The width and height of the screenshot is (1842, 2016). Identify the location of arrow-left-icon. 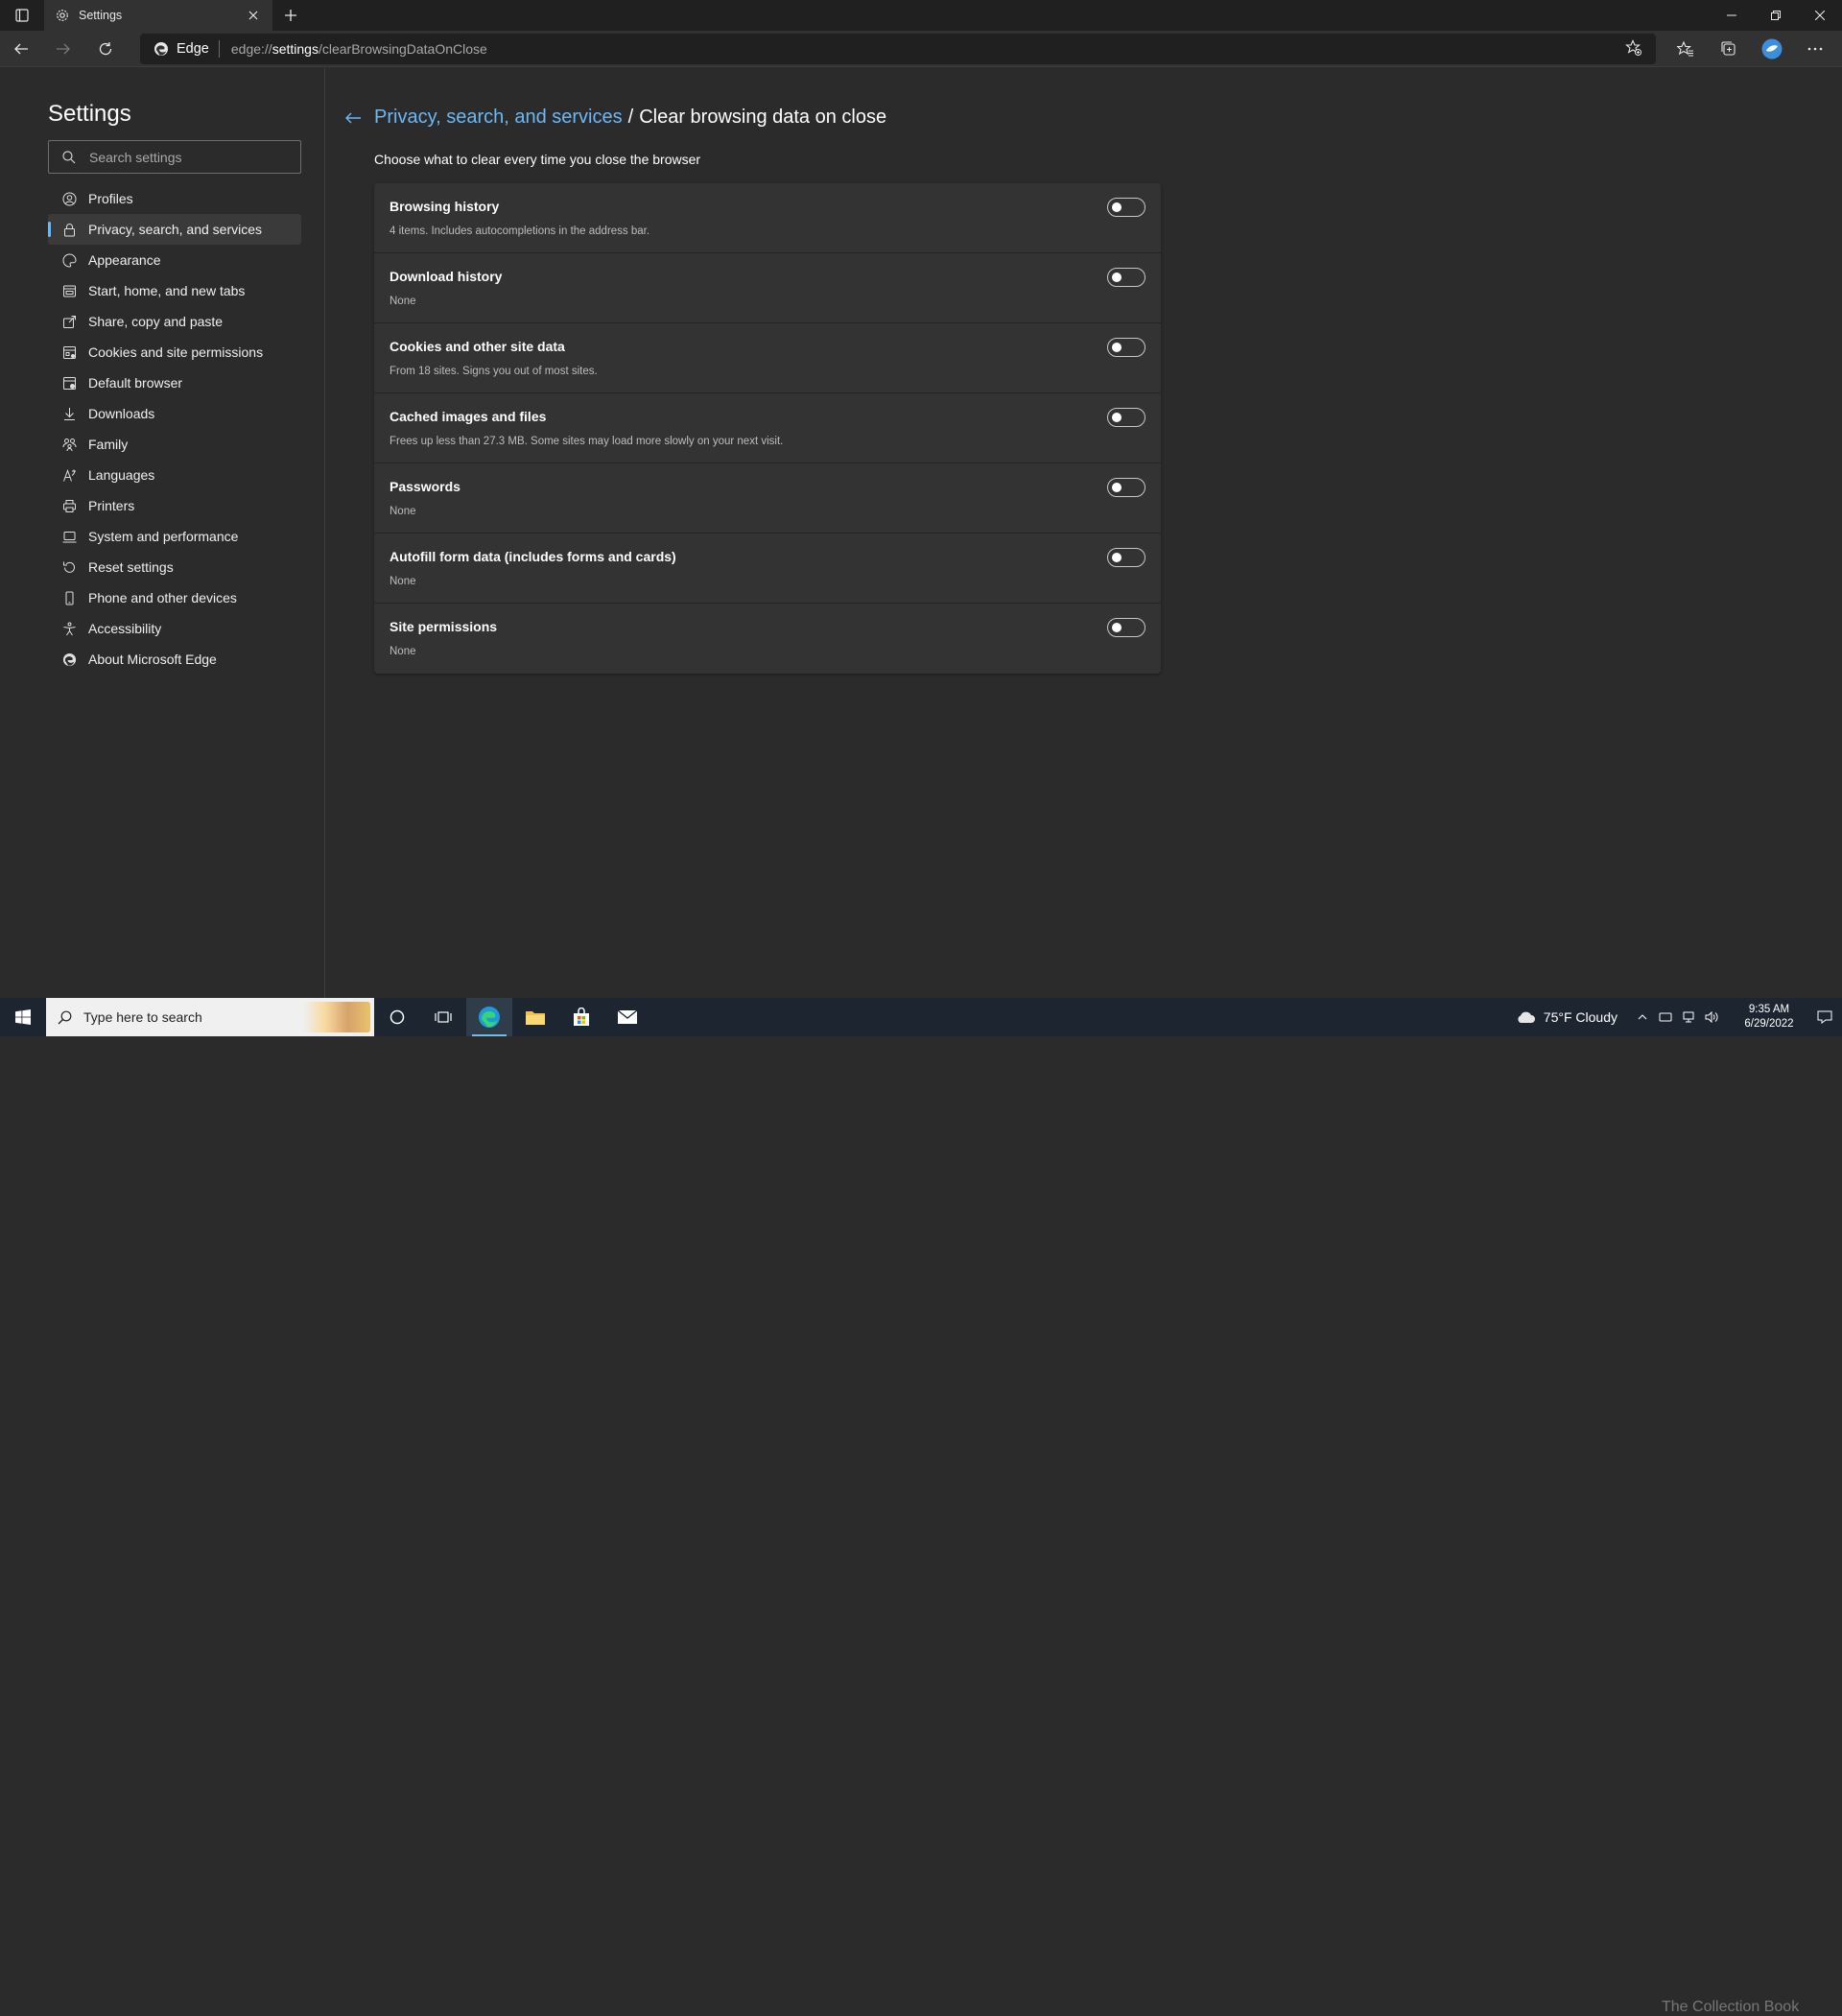
(353, 117).